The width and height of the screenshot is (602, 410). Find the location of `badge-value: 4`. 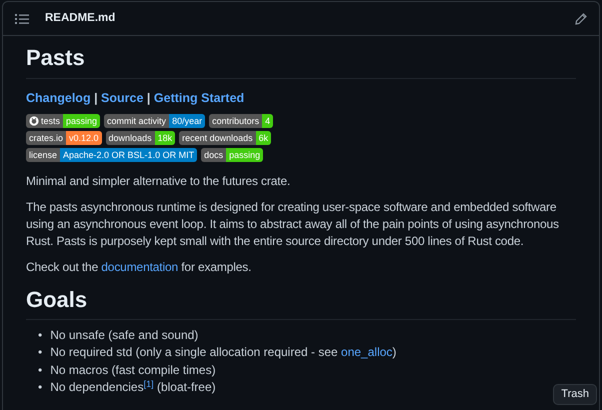

badge-value: 4 is located at coordinates (268, 121).